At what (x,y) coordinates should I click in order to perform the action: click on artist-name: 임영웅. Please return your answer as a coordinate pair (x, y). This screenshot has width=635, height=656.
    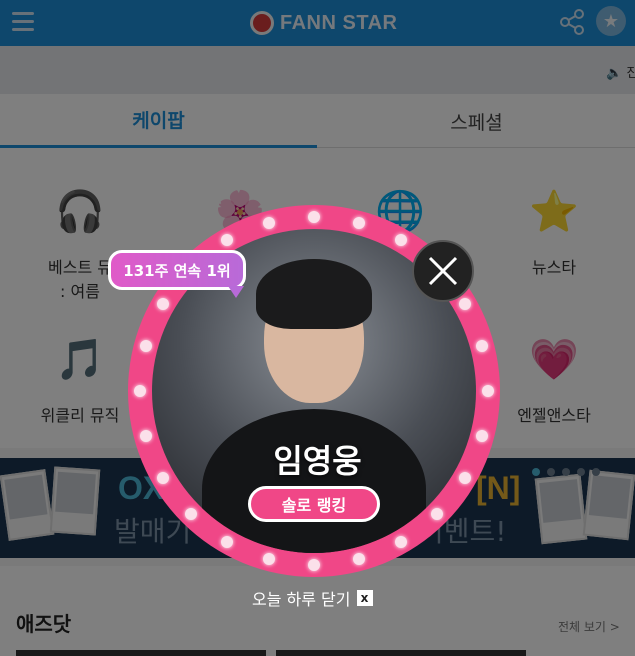
    Looking at the image, I should click on (317, 461).